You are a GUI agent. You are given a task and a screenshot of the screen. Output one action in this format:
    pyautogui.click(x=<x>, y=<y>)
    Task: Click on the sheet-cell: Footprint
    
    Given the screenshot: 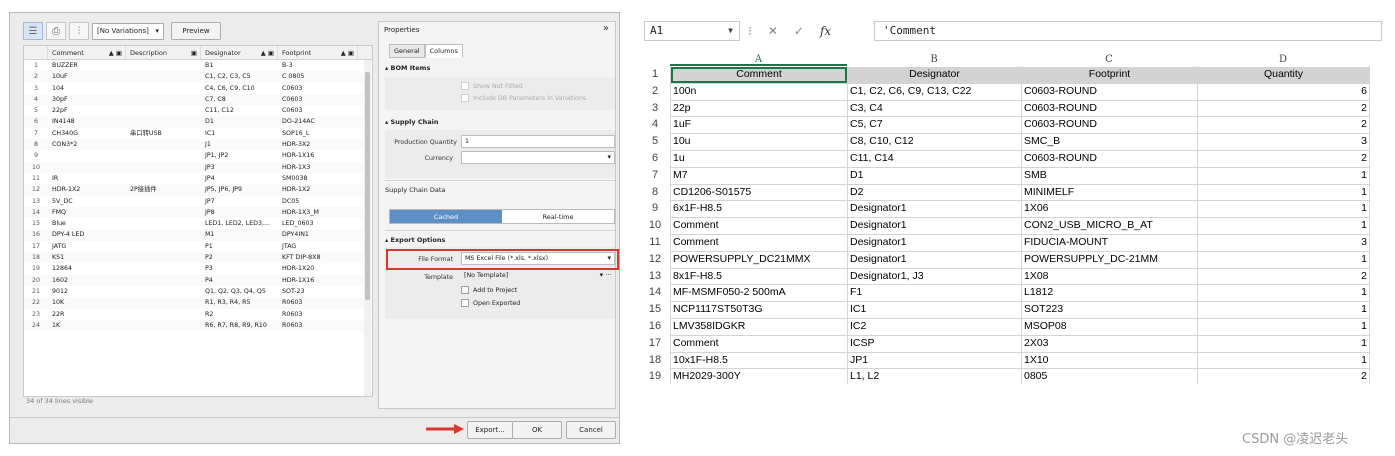 What is the action you would take?
    pyautogui.click(x=1109, y=75)
    